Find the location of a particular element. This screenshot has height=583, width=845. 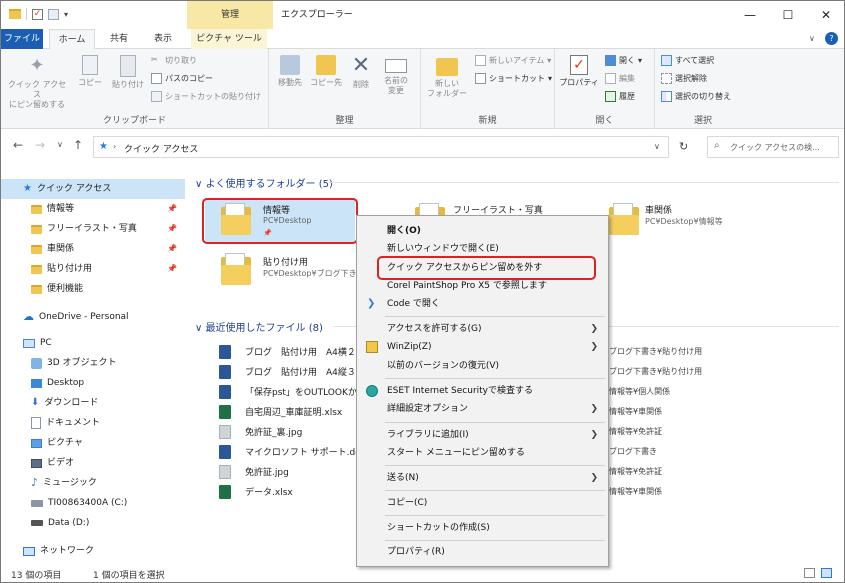

invert-selection-label: 選択の切り替え is located at coordinates (703, 96).